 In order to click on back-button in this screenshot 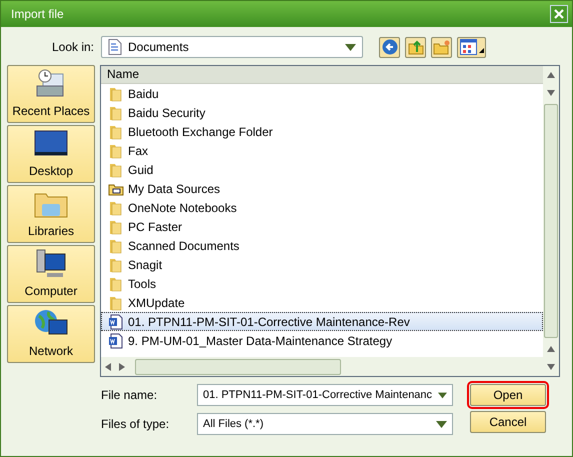, I will do `click(389, 47)`.